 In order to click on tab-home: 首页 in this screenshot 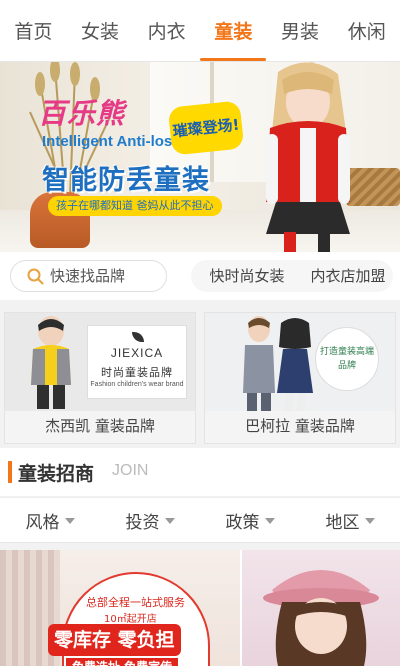, I will do `click(33, 30)`.